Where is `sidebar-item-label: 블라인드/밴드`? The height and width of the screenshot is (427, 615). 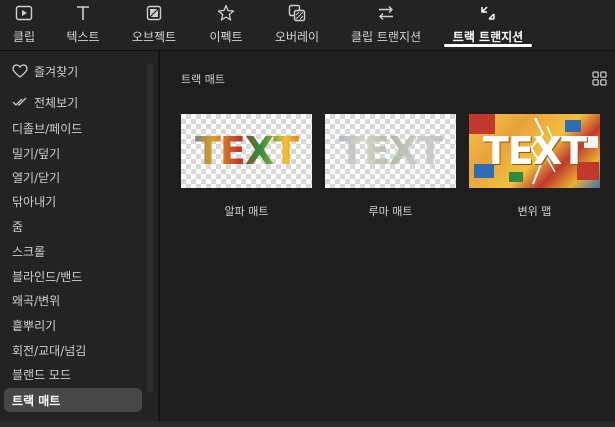
sidebar-item-label: 블라인드/밴드 is located at coordinates (47, 276).